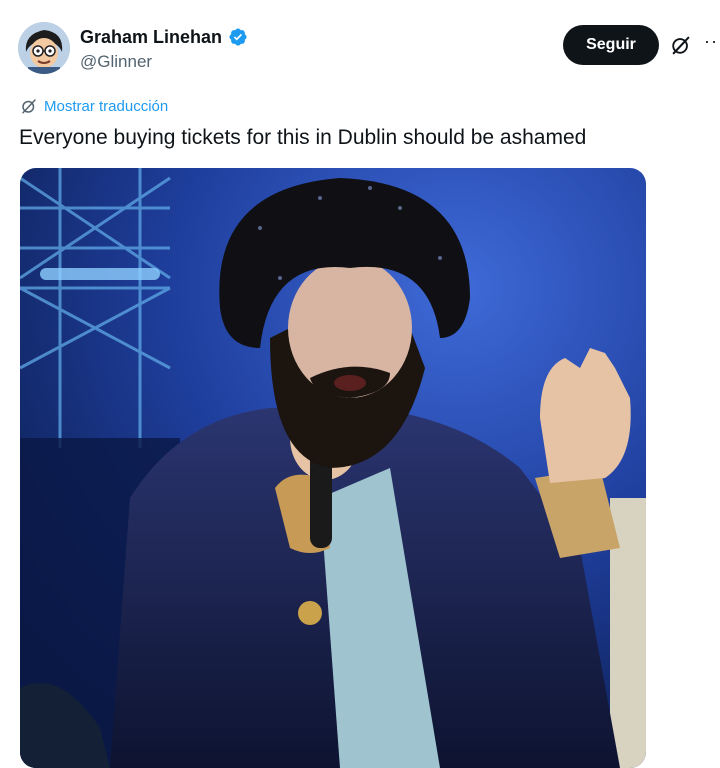  Describe the element at coordinates (712, 41) in the screenshot. I see `more-options-icon: ···` at that location.